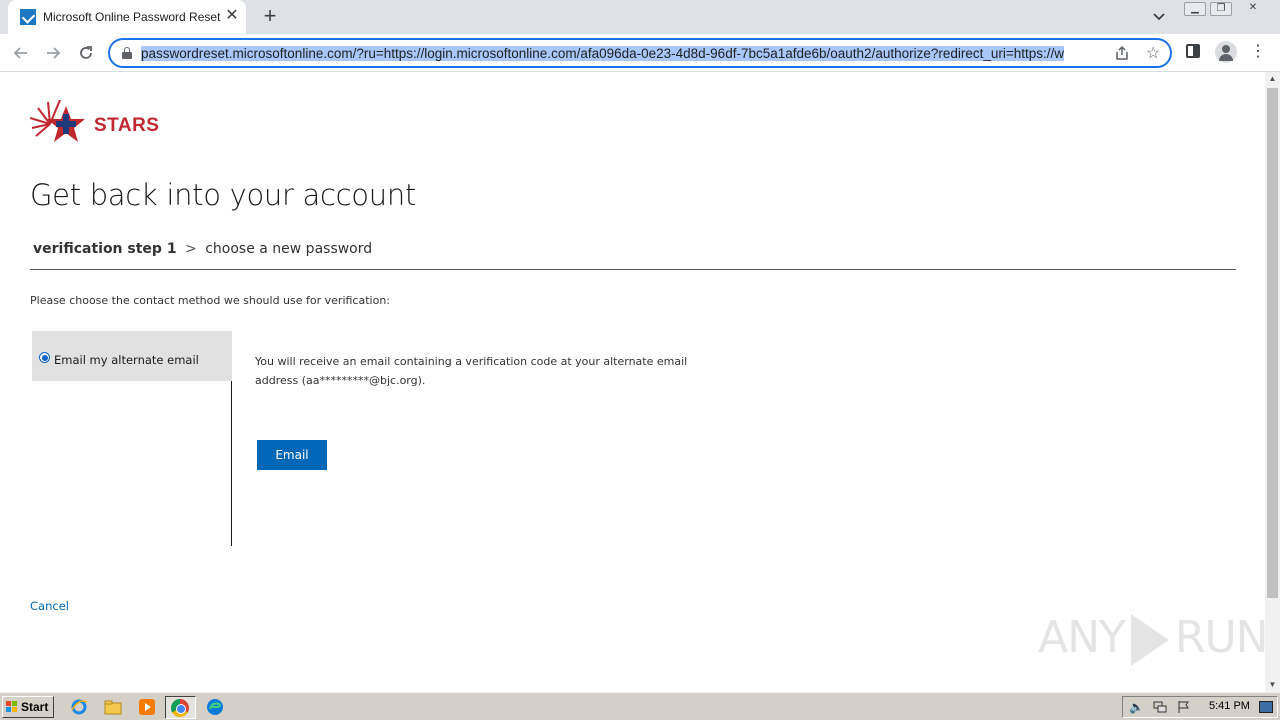 This screenshot has width=1280, height=721. What do you see at coordinates (289, 249) in the screenshot?
I see `next-step: choose a new password` at bounding box center [289, 249].